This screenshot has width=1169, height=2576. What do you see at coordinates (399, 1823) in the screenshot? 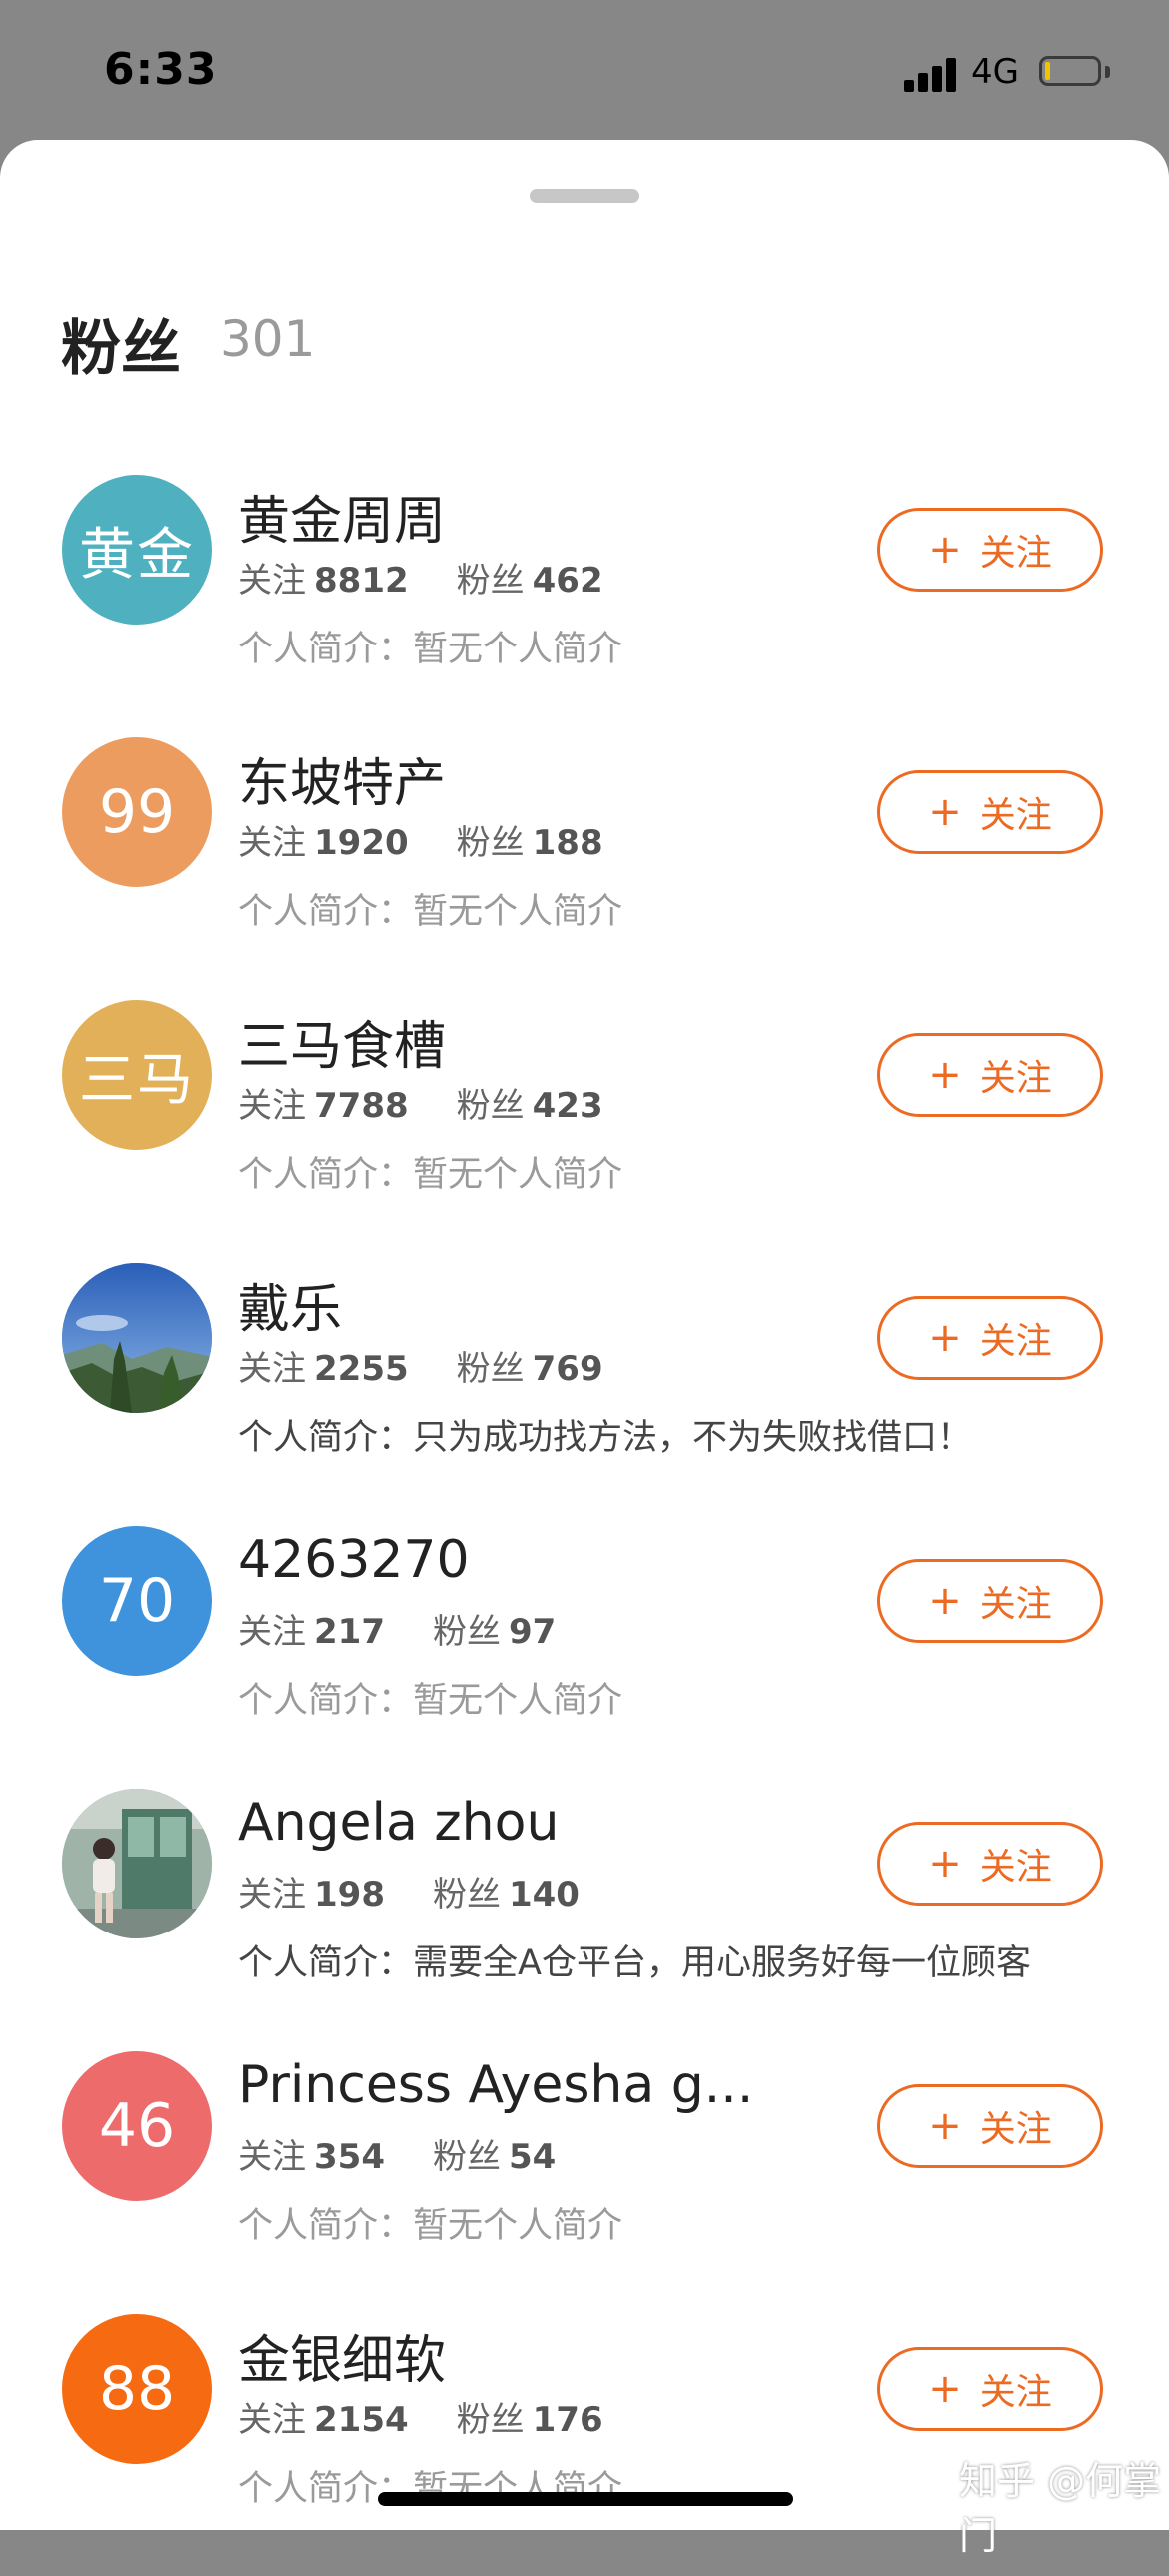
I see `follower-name: Angela zhou` at bounding box center [399, 1823].